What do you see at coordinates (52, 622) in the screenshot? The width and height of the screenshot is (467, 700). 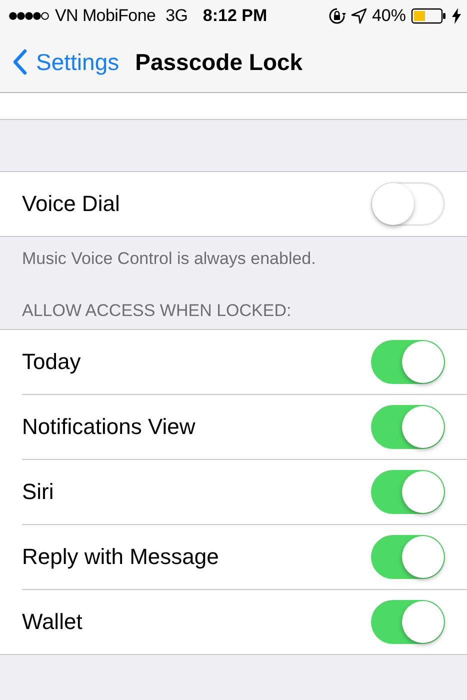 I see `row-label: Wallet` at bounding box center [52, 622].